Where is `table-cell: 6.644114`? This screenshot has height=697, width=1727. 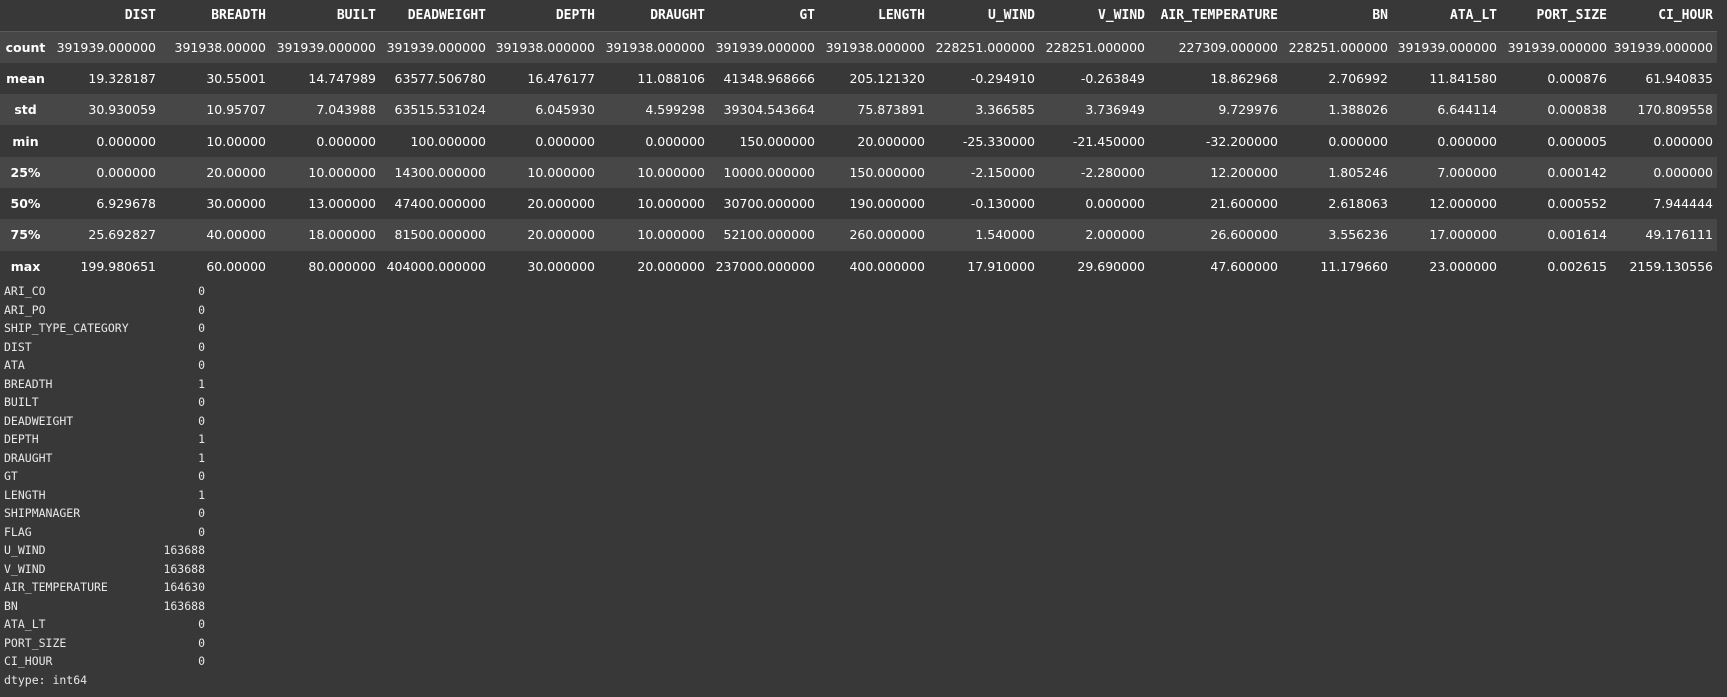
table-cell: 6.644114 is located at coordinates (1467, 110).